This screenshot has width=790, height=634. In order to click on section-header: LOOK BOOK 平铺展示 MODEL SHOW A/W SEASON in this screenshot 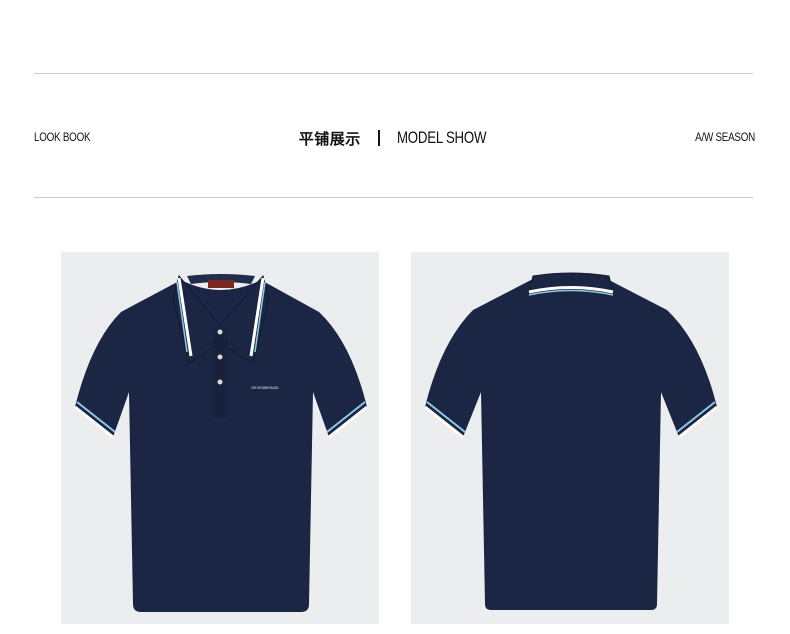, I will do `click(395, 138)`.